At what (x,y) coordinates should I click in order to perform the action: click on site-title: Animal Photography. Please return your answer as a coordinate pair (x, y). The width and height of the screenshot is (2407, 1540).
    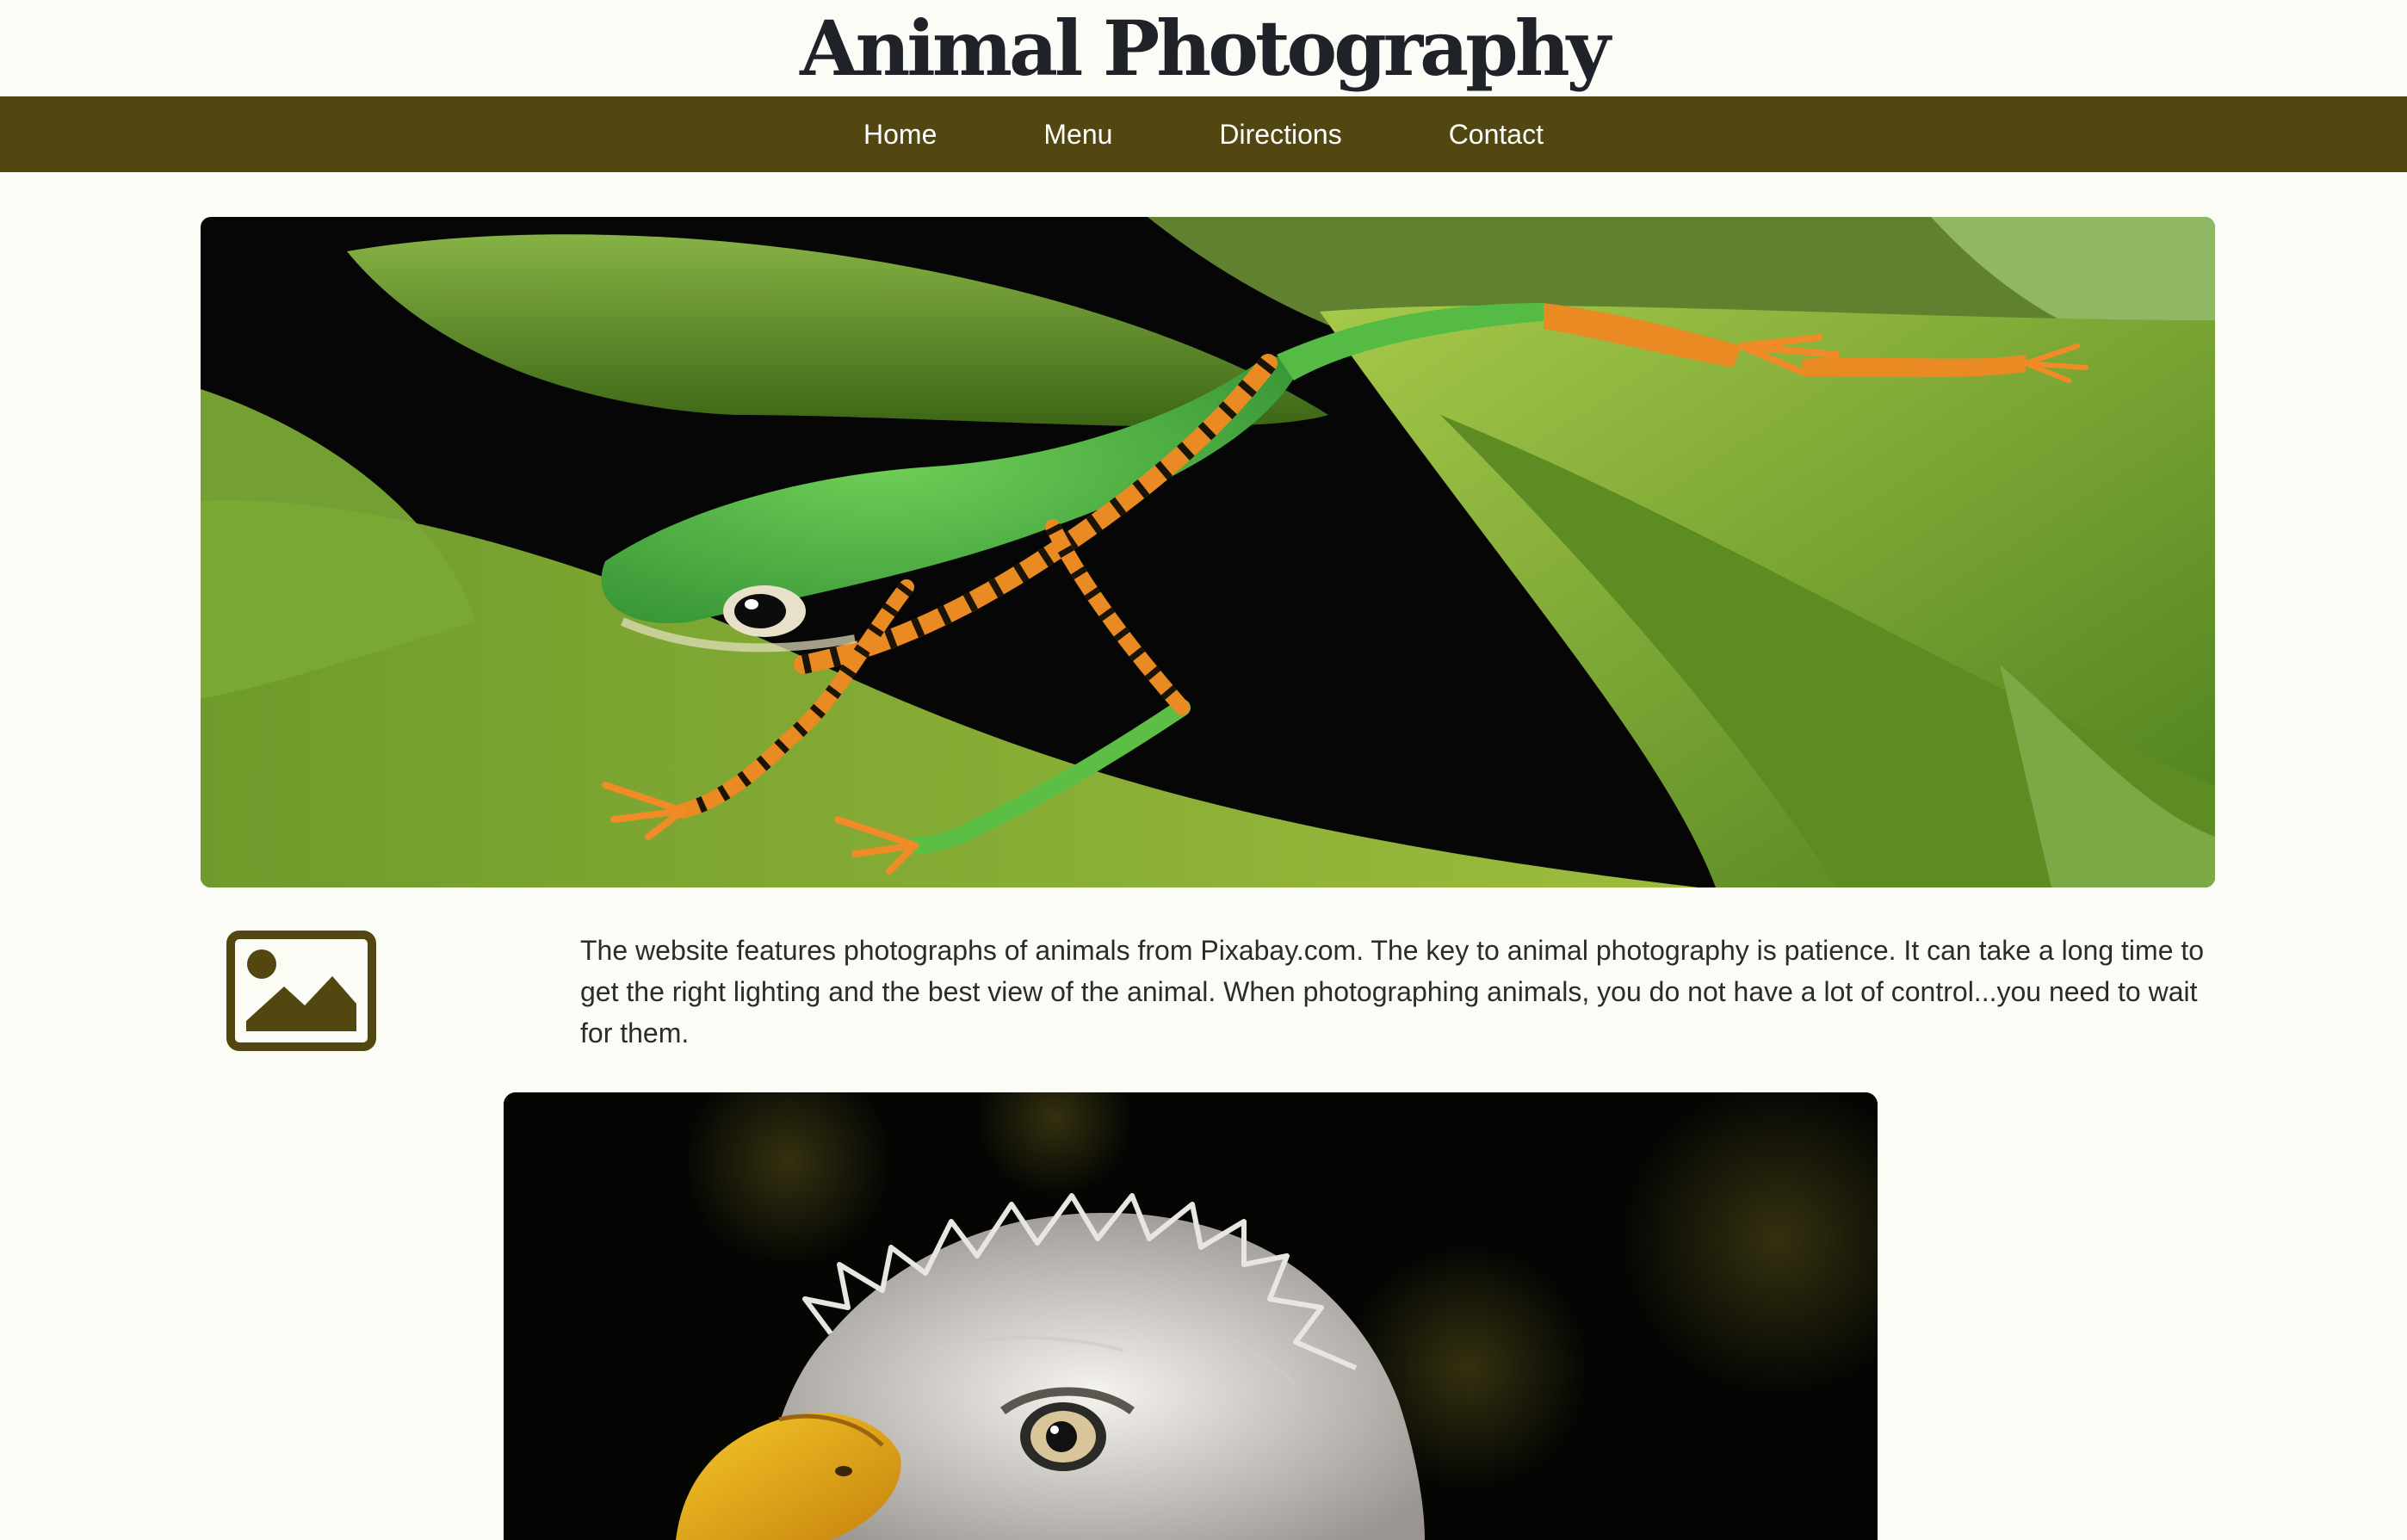
    Looking at the image, I should click on (1205, 48).